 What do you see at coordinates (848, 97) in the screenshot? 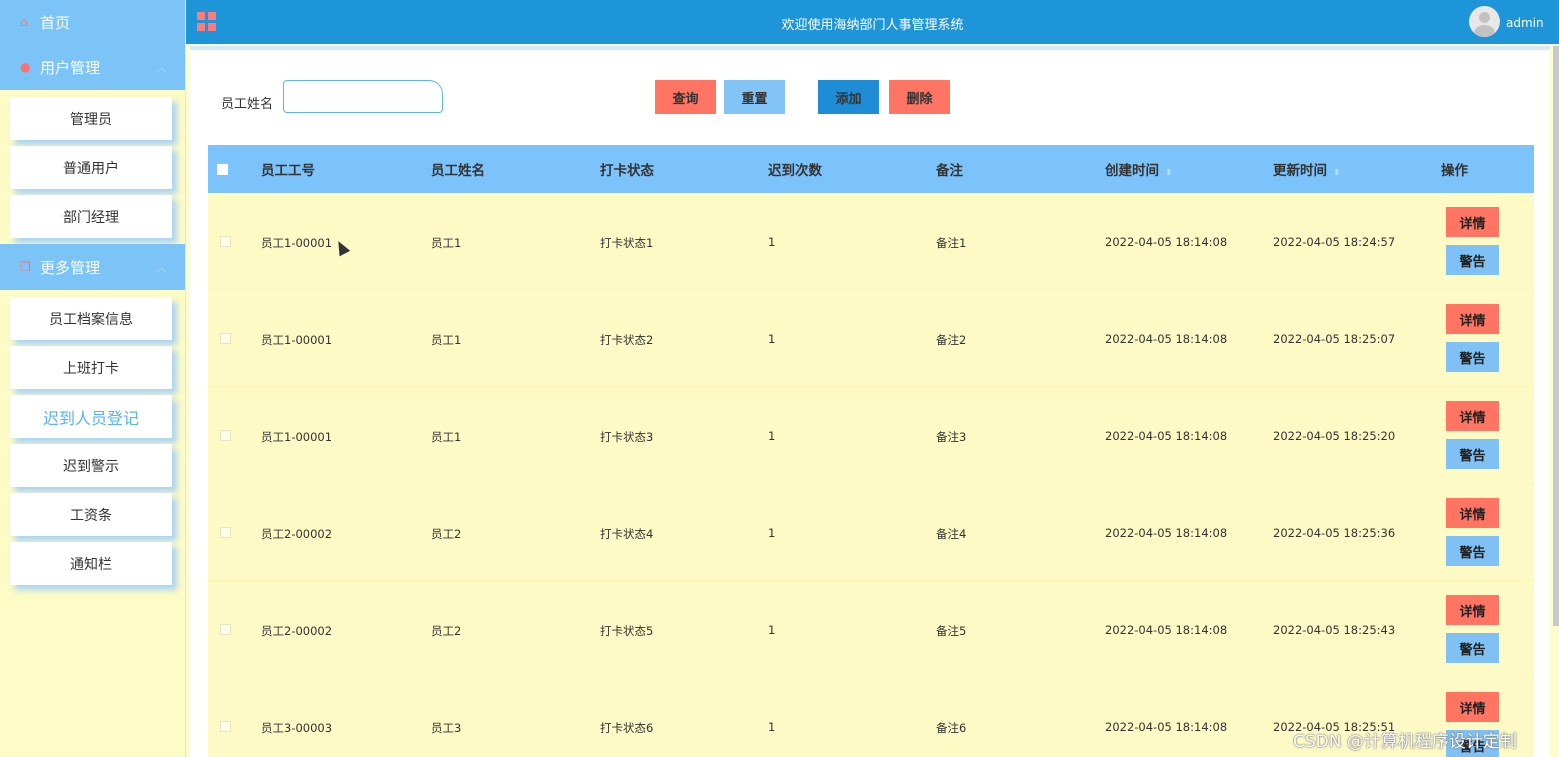
I see `add-button: 添加` at bounding box center [848, 97].